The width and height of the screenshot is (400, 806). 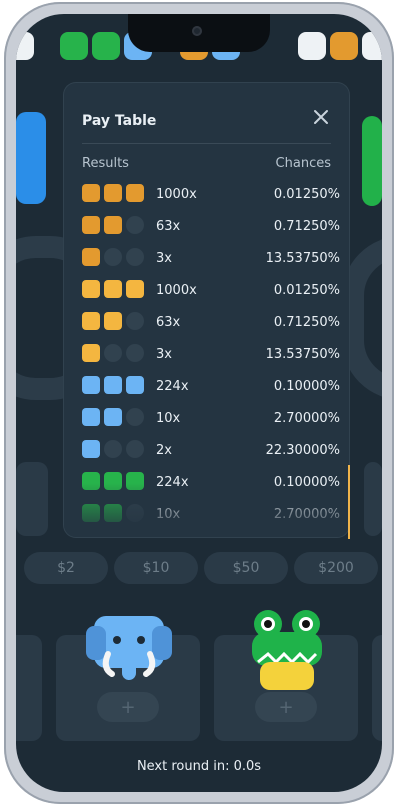 I want to click on chances-header: Chances, so click(x=303, y=163).